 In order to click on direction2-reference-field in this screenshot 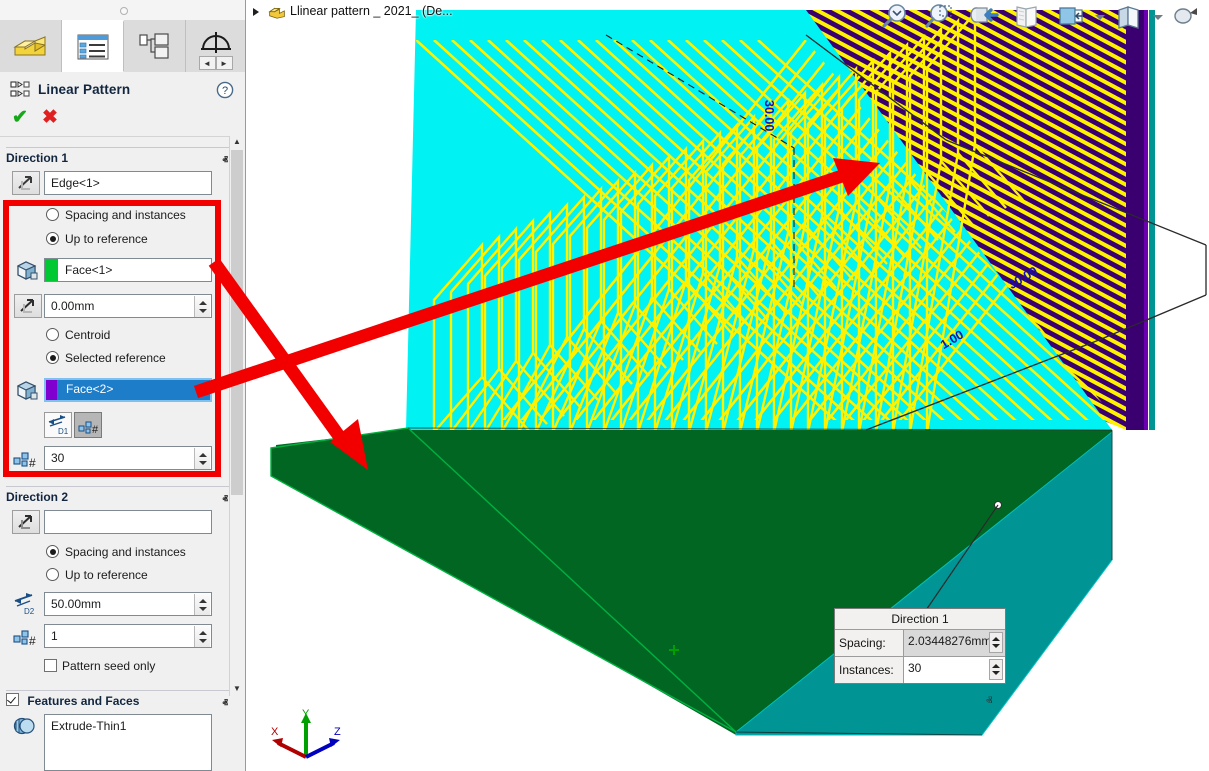, I will do `click(128, 522)`.